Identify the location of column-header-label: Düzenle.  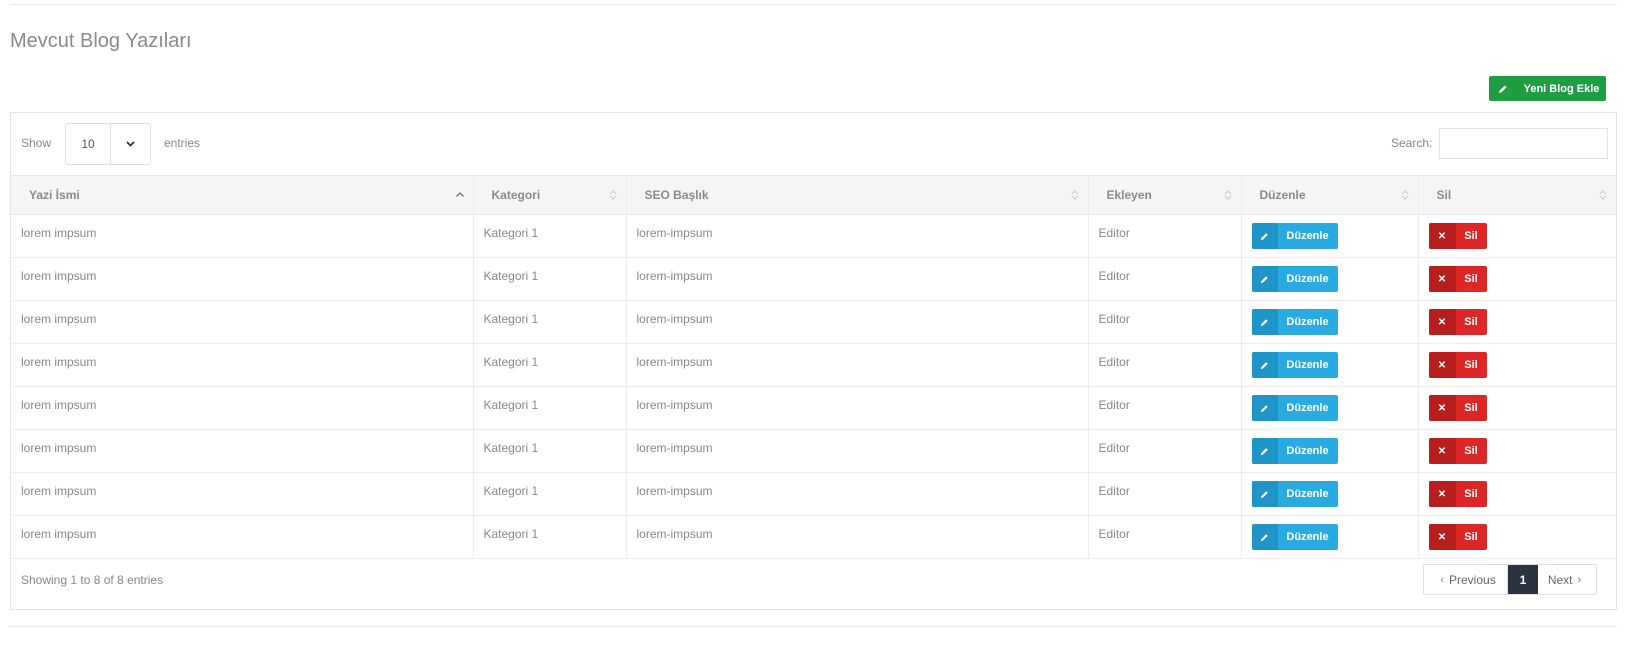
(1282, 195).